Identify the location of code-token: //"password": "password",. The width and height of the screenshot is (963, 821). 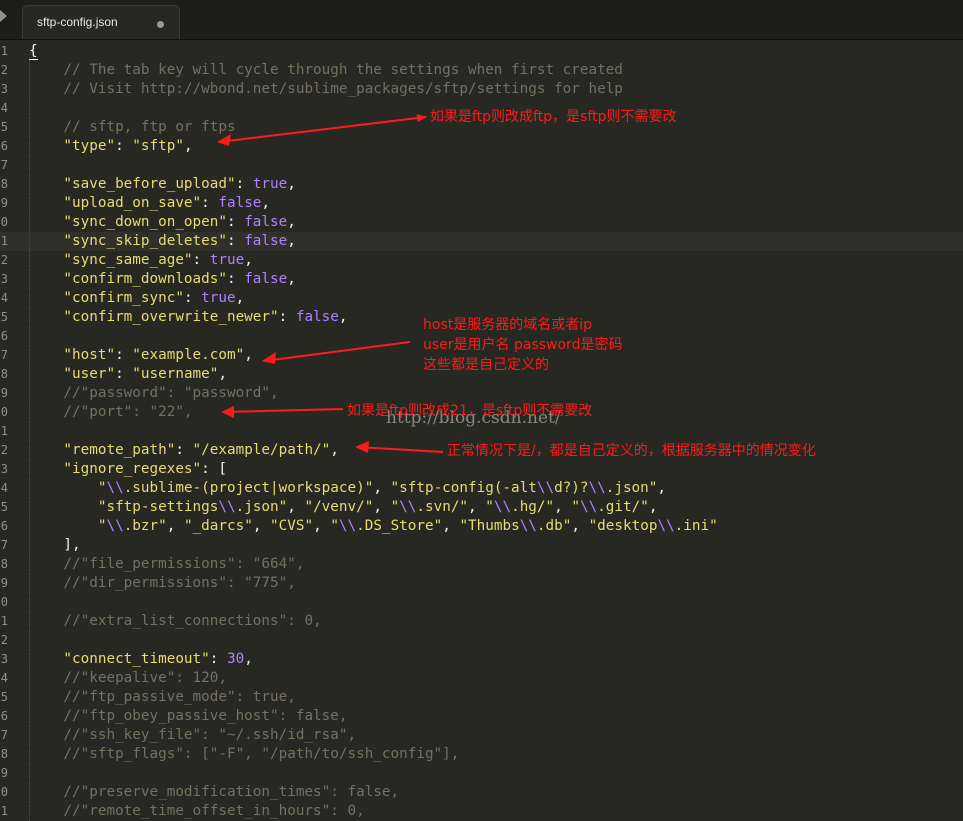
(154, 393).